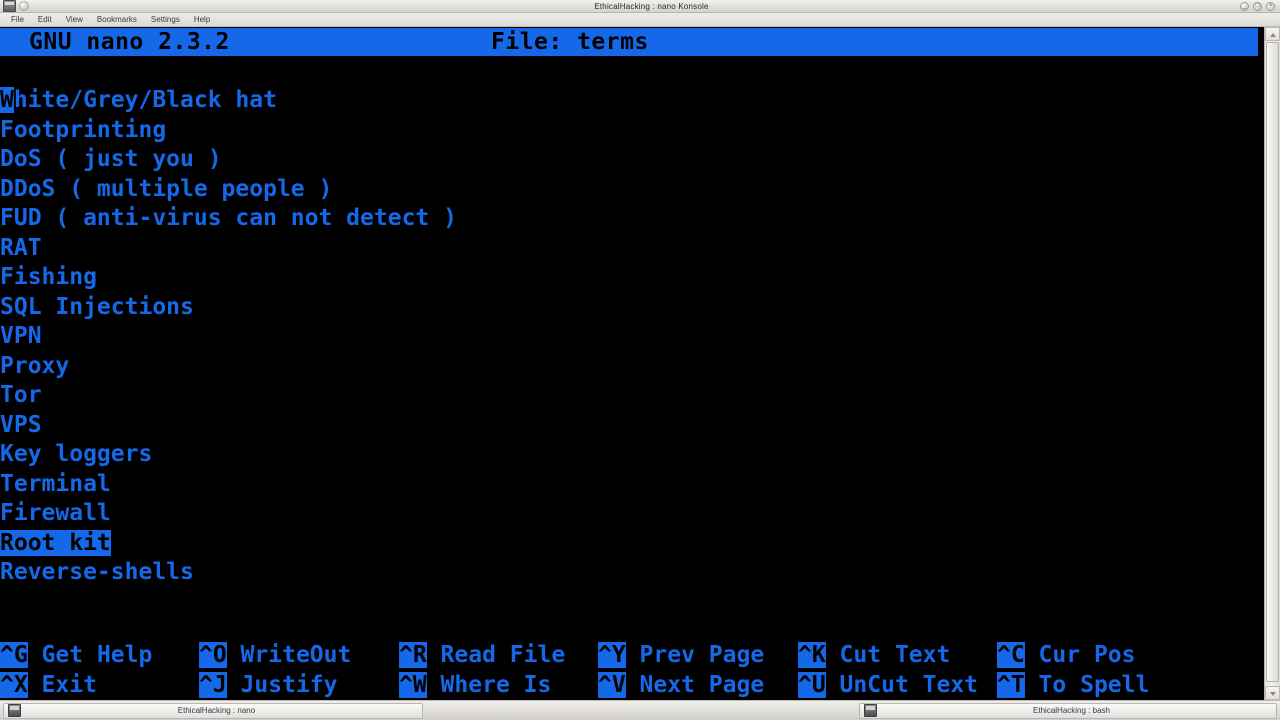  I want to click on nano-text-line: Key loggers, so click(76, 454).